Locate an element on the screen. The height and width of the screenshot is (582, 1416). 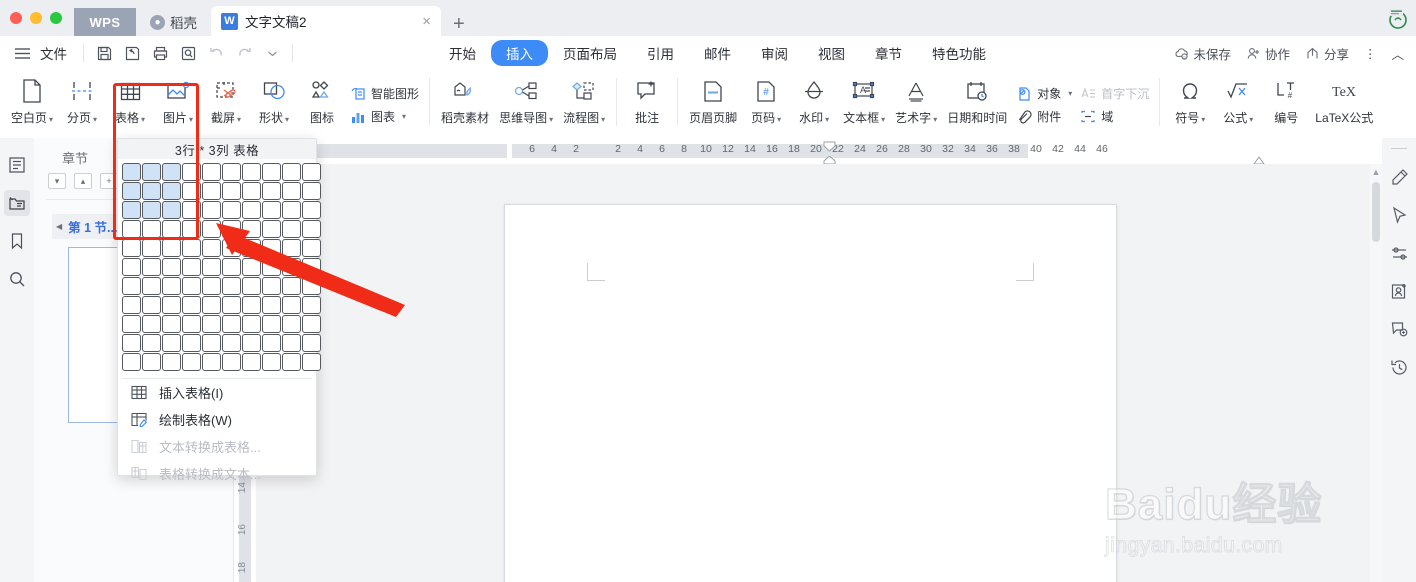
ribbon-screenshot: 截屏 ▾ is located at coordinates (226, 101).